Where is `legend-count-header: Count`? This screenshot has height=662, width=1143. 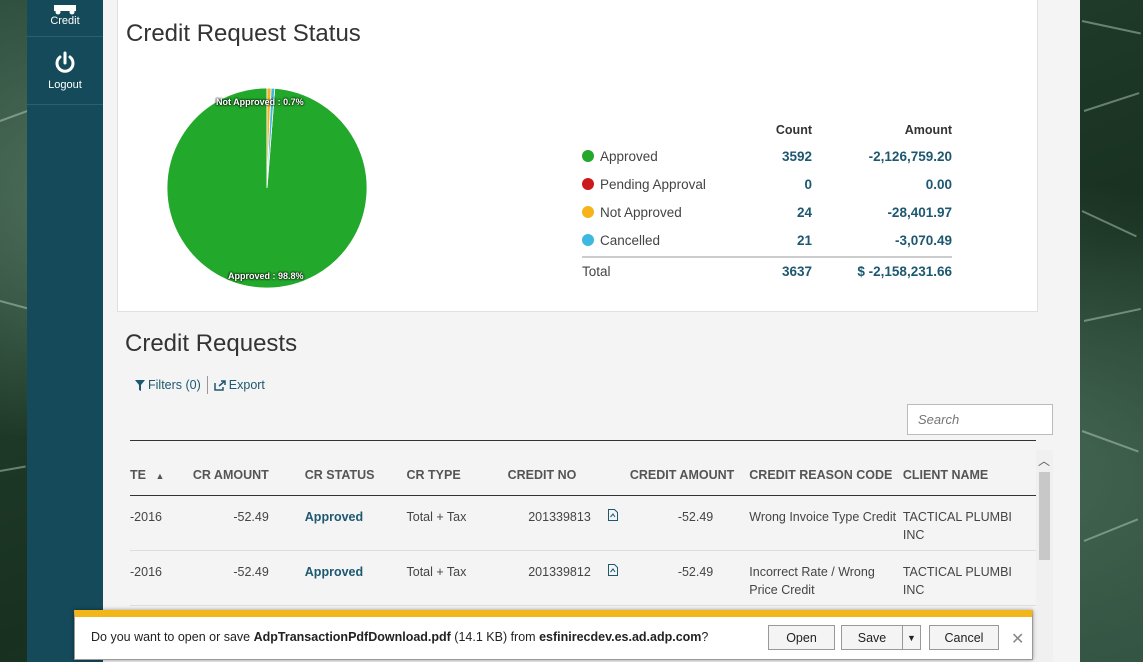 legend-count-header: Count is located at coordinates (793, 130).